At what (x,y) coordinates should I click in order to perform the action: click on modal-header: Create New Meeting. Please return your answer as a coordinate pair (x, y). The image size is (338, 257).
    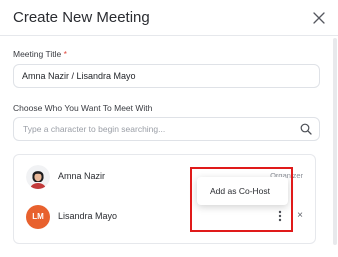
    Looking at the image, I should click on (169, 18).